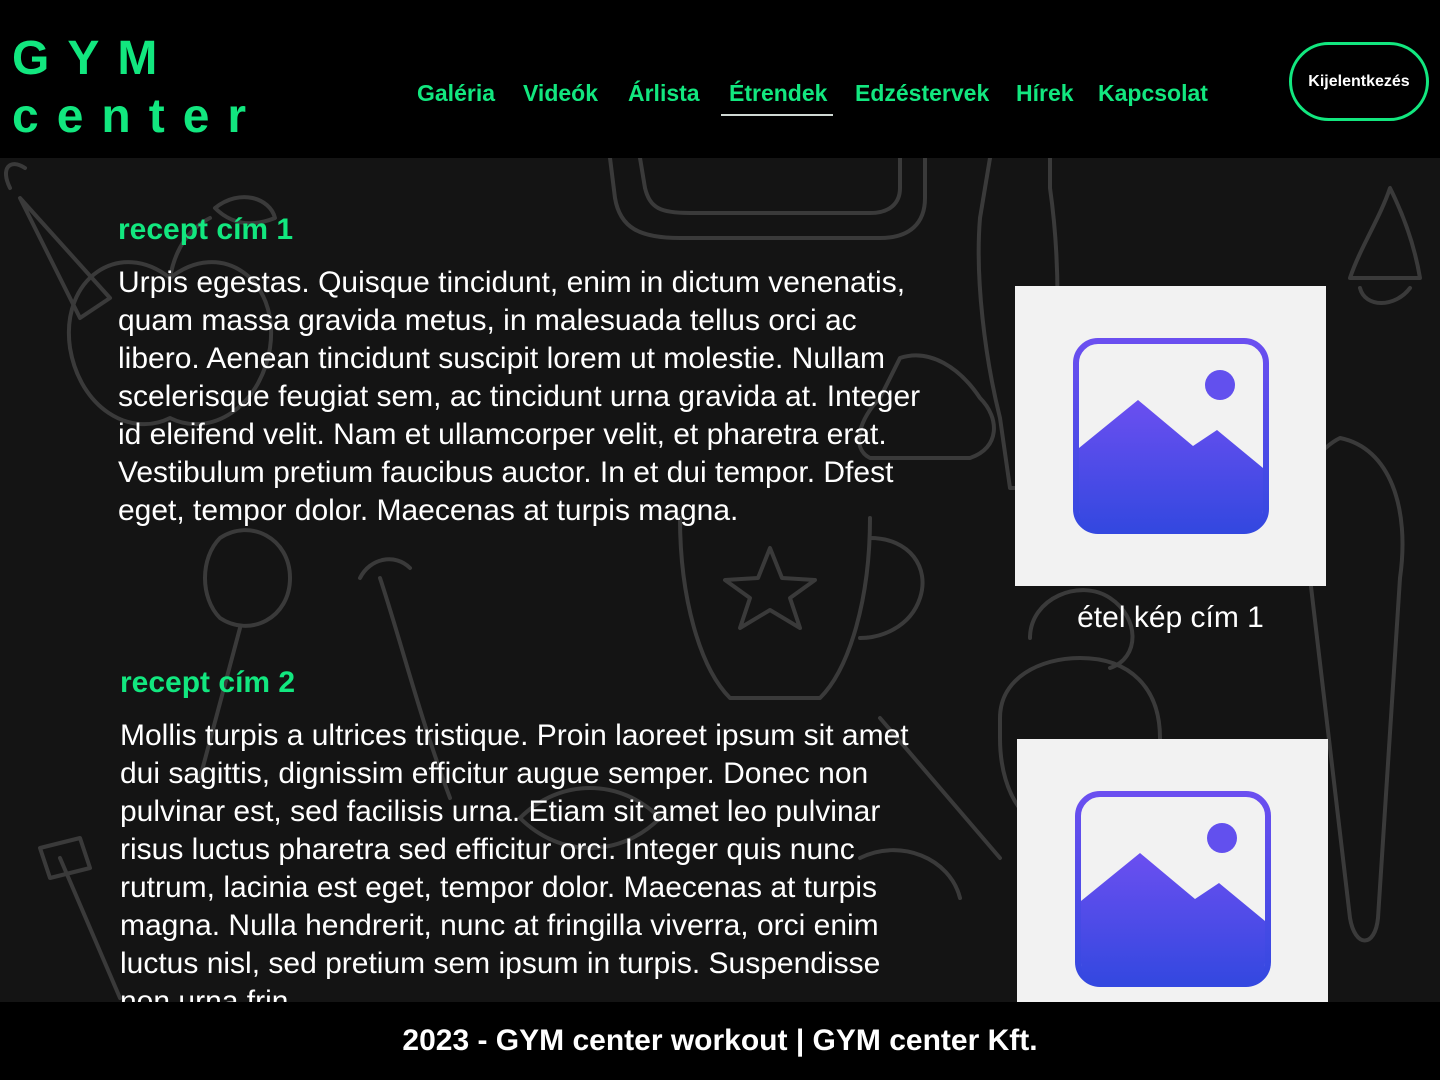  Describe the element at coordinates (206, 229) in the screenshot. I see `recipe-title-1: recept cím 1` at that location.